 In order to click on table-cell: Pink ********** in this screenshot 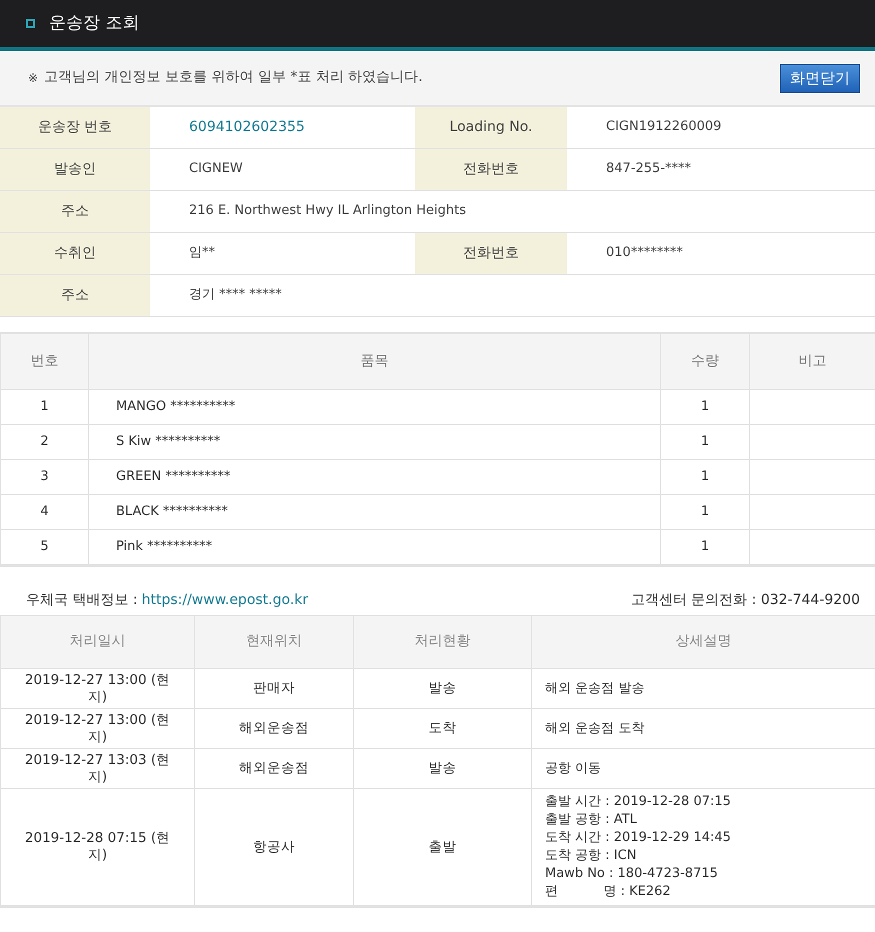, I will do `click(374, 548)`.